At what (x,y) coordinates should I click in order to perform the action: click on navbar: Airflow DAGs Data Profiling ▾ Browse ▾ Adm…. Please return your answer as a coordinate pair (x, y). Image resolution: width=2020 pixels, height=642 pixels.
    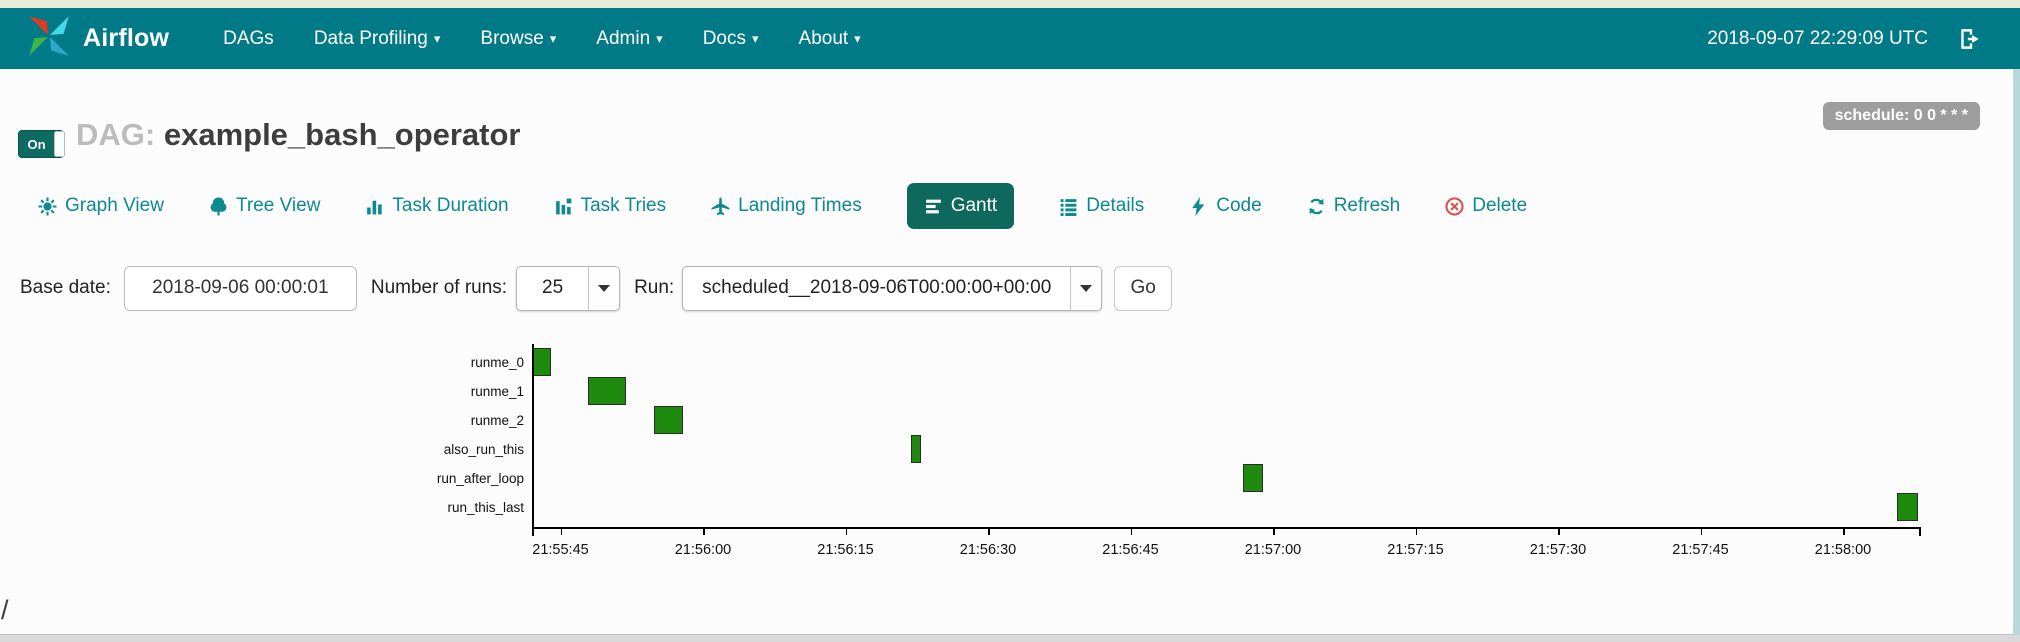
    Looking at the image, I should click on (1010, 38).